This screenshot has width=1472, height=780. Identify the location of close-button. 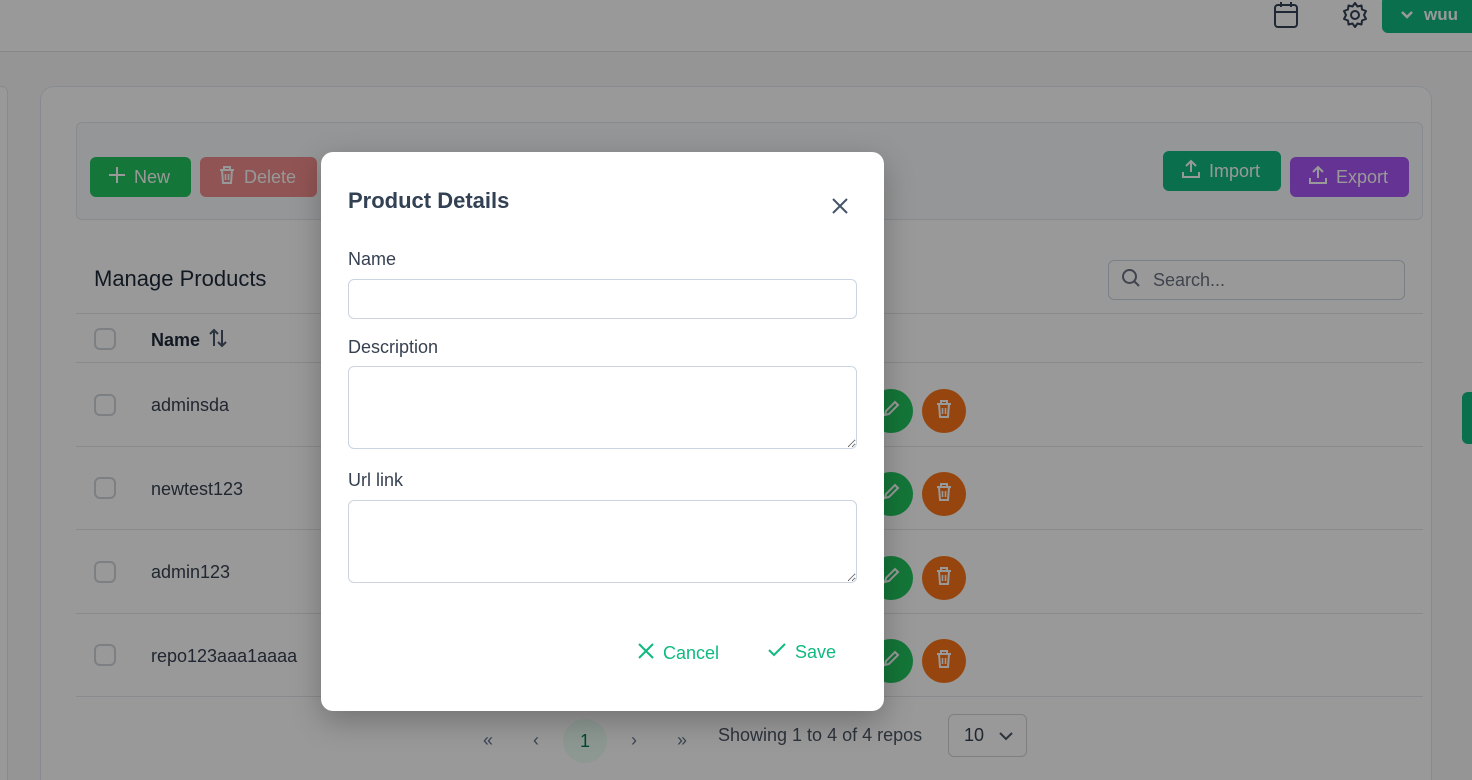
(840, 208).